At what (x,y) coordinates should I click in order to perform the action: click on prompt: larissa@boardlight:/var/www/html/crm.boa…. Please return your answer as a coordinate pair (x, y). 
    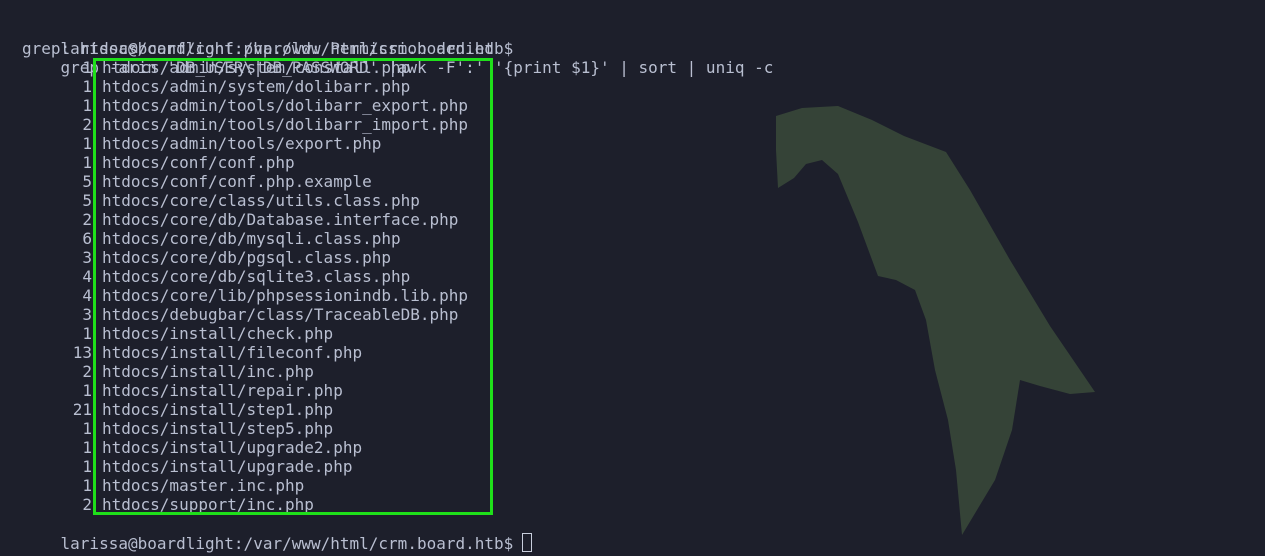
    Looking at the image, I should click on (287, 543).